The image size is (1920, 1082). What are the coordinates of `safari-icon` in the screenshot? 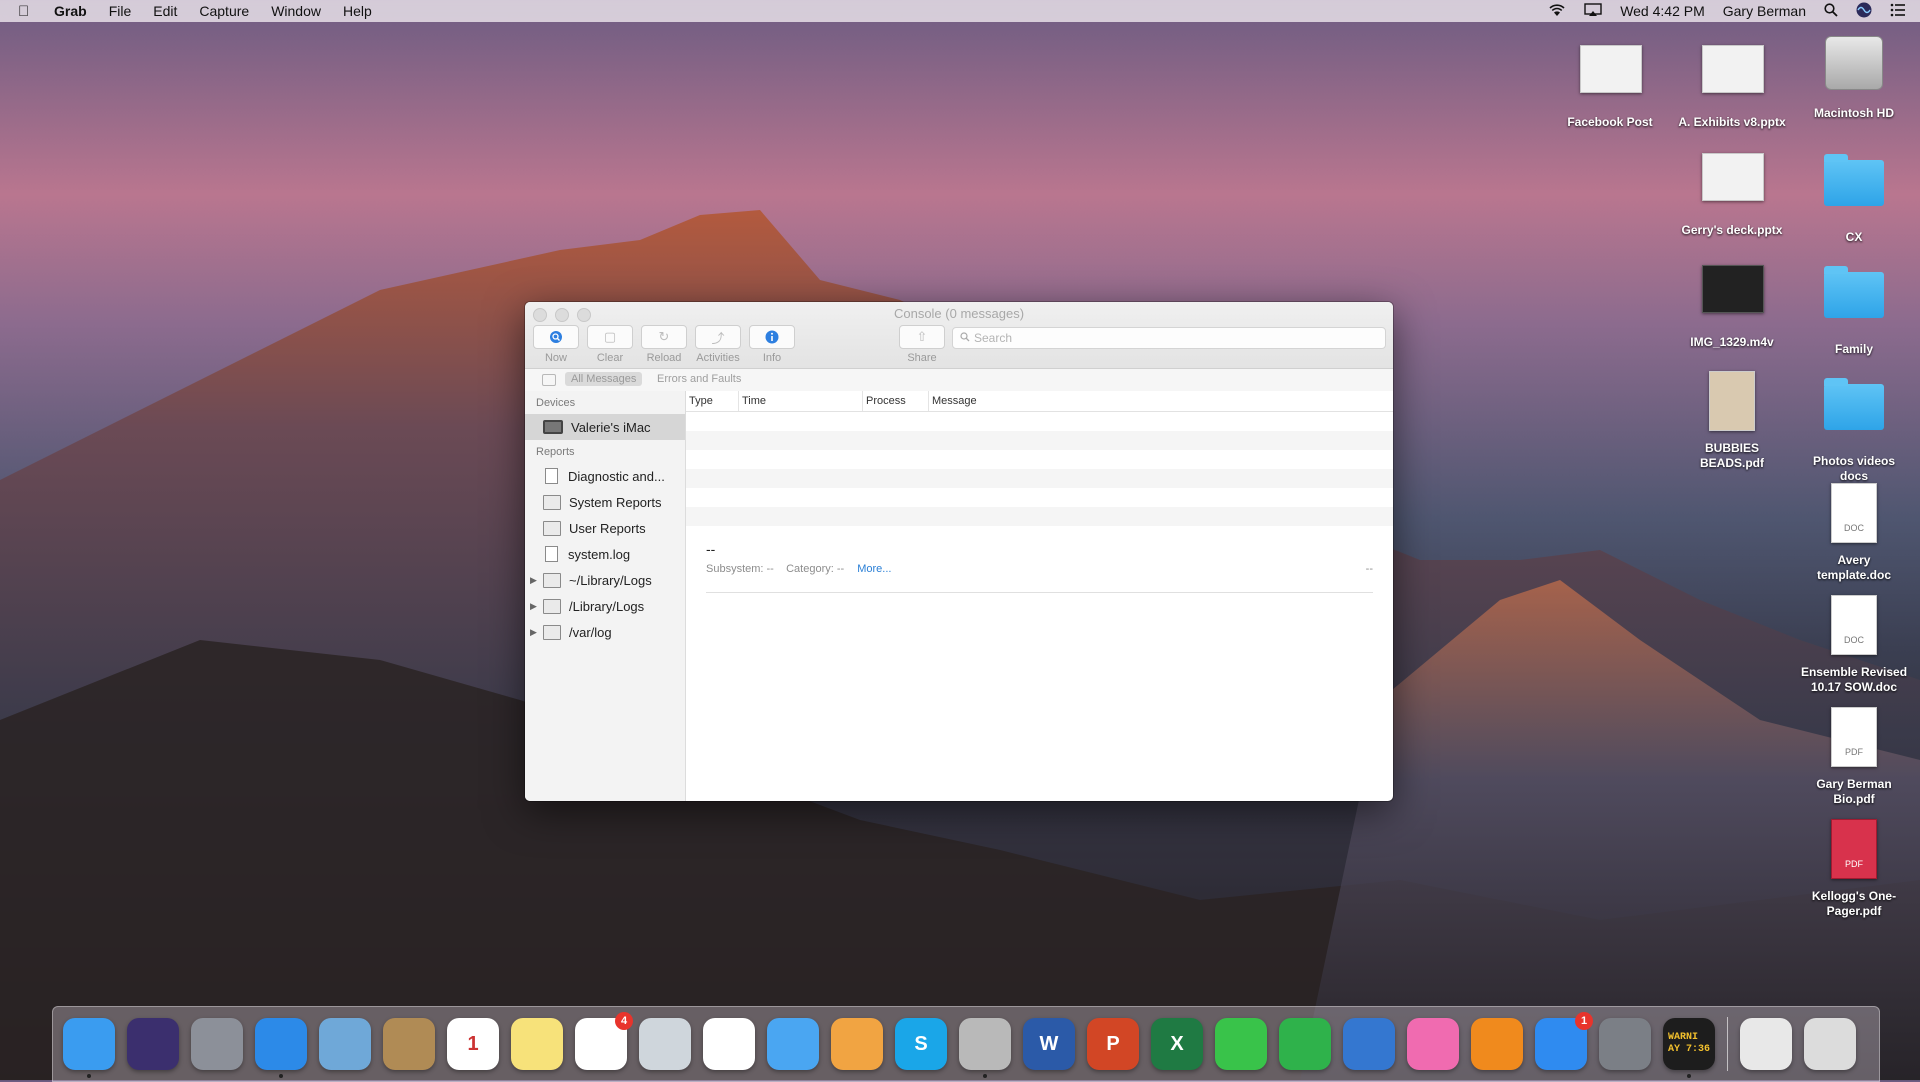 It's located at (281, 1048).